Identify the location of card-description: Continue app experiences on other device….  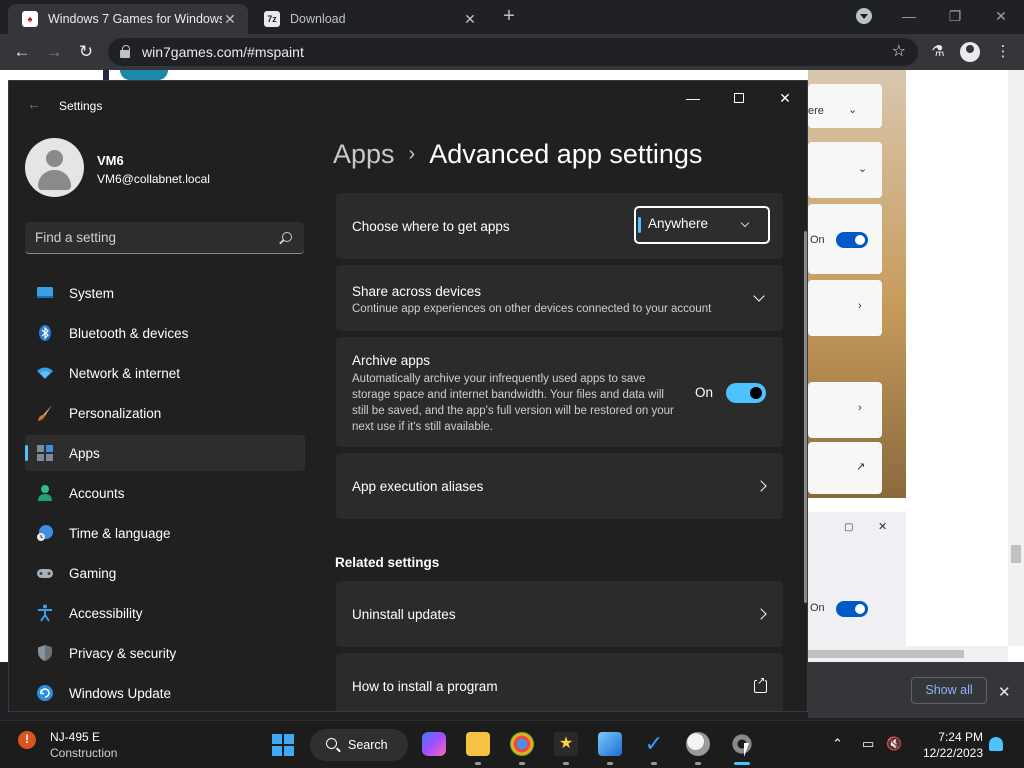
(532, 309).